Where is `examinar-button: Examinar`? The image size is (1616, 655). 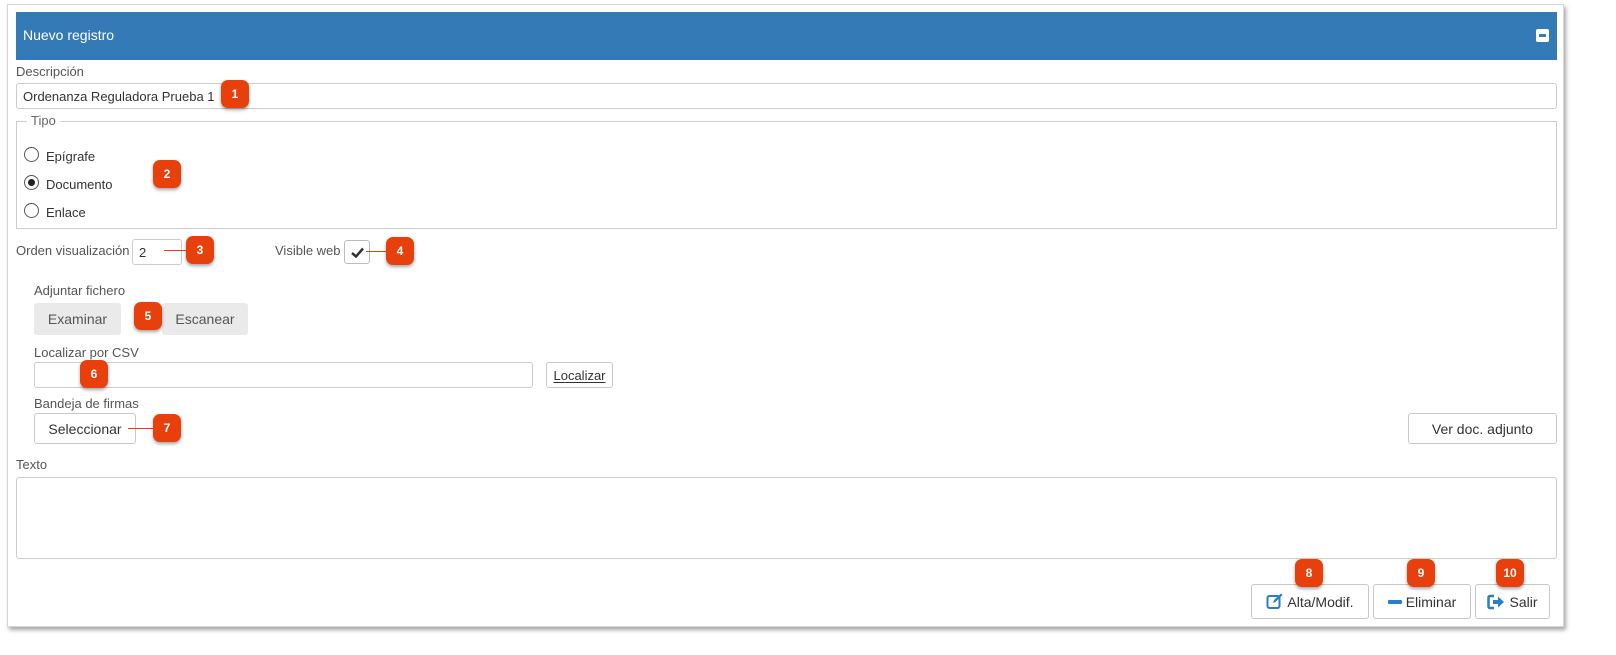
examinar-button: Examinar is located at coordinates (77, 319).